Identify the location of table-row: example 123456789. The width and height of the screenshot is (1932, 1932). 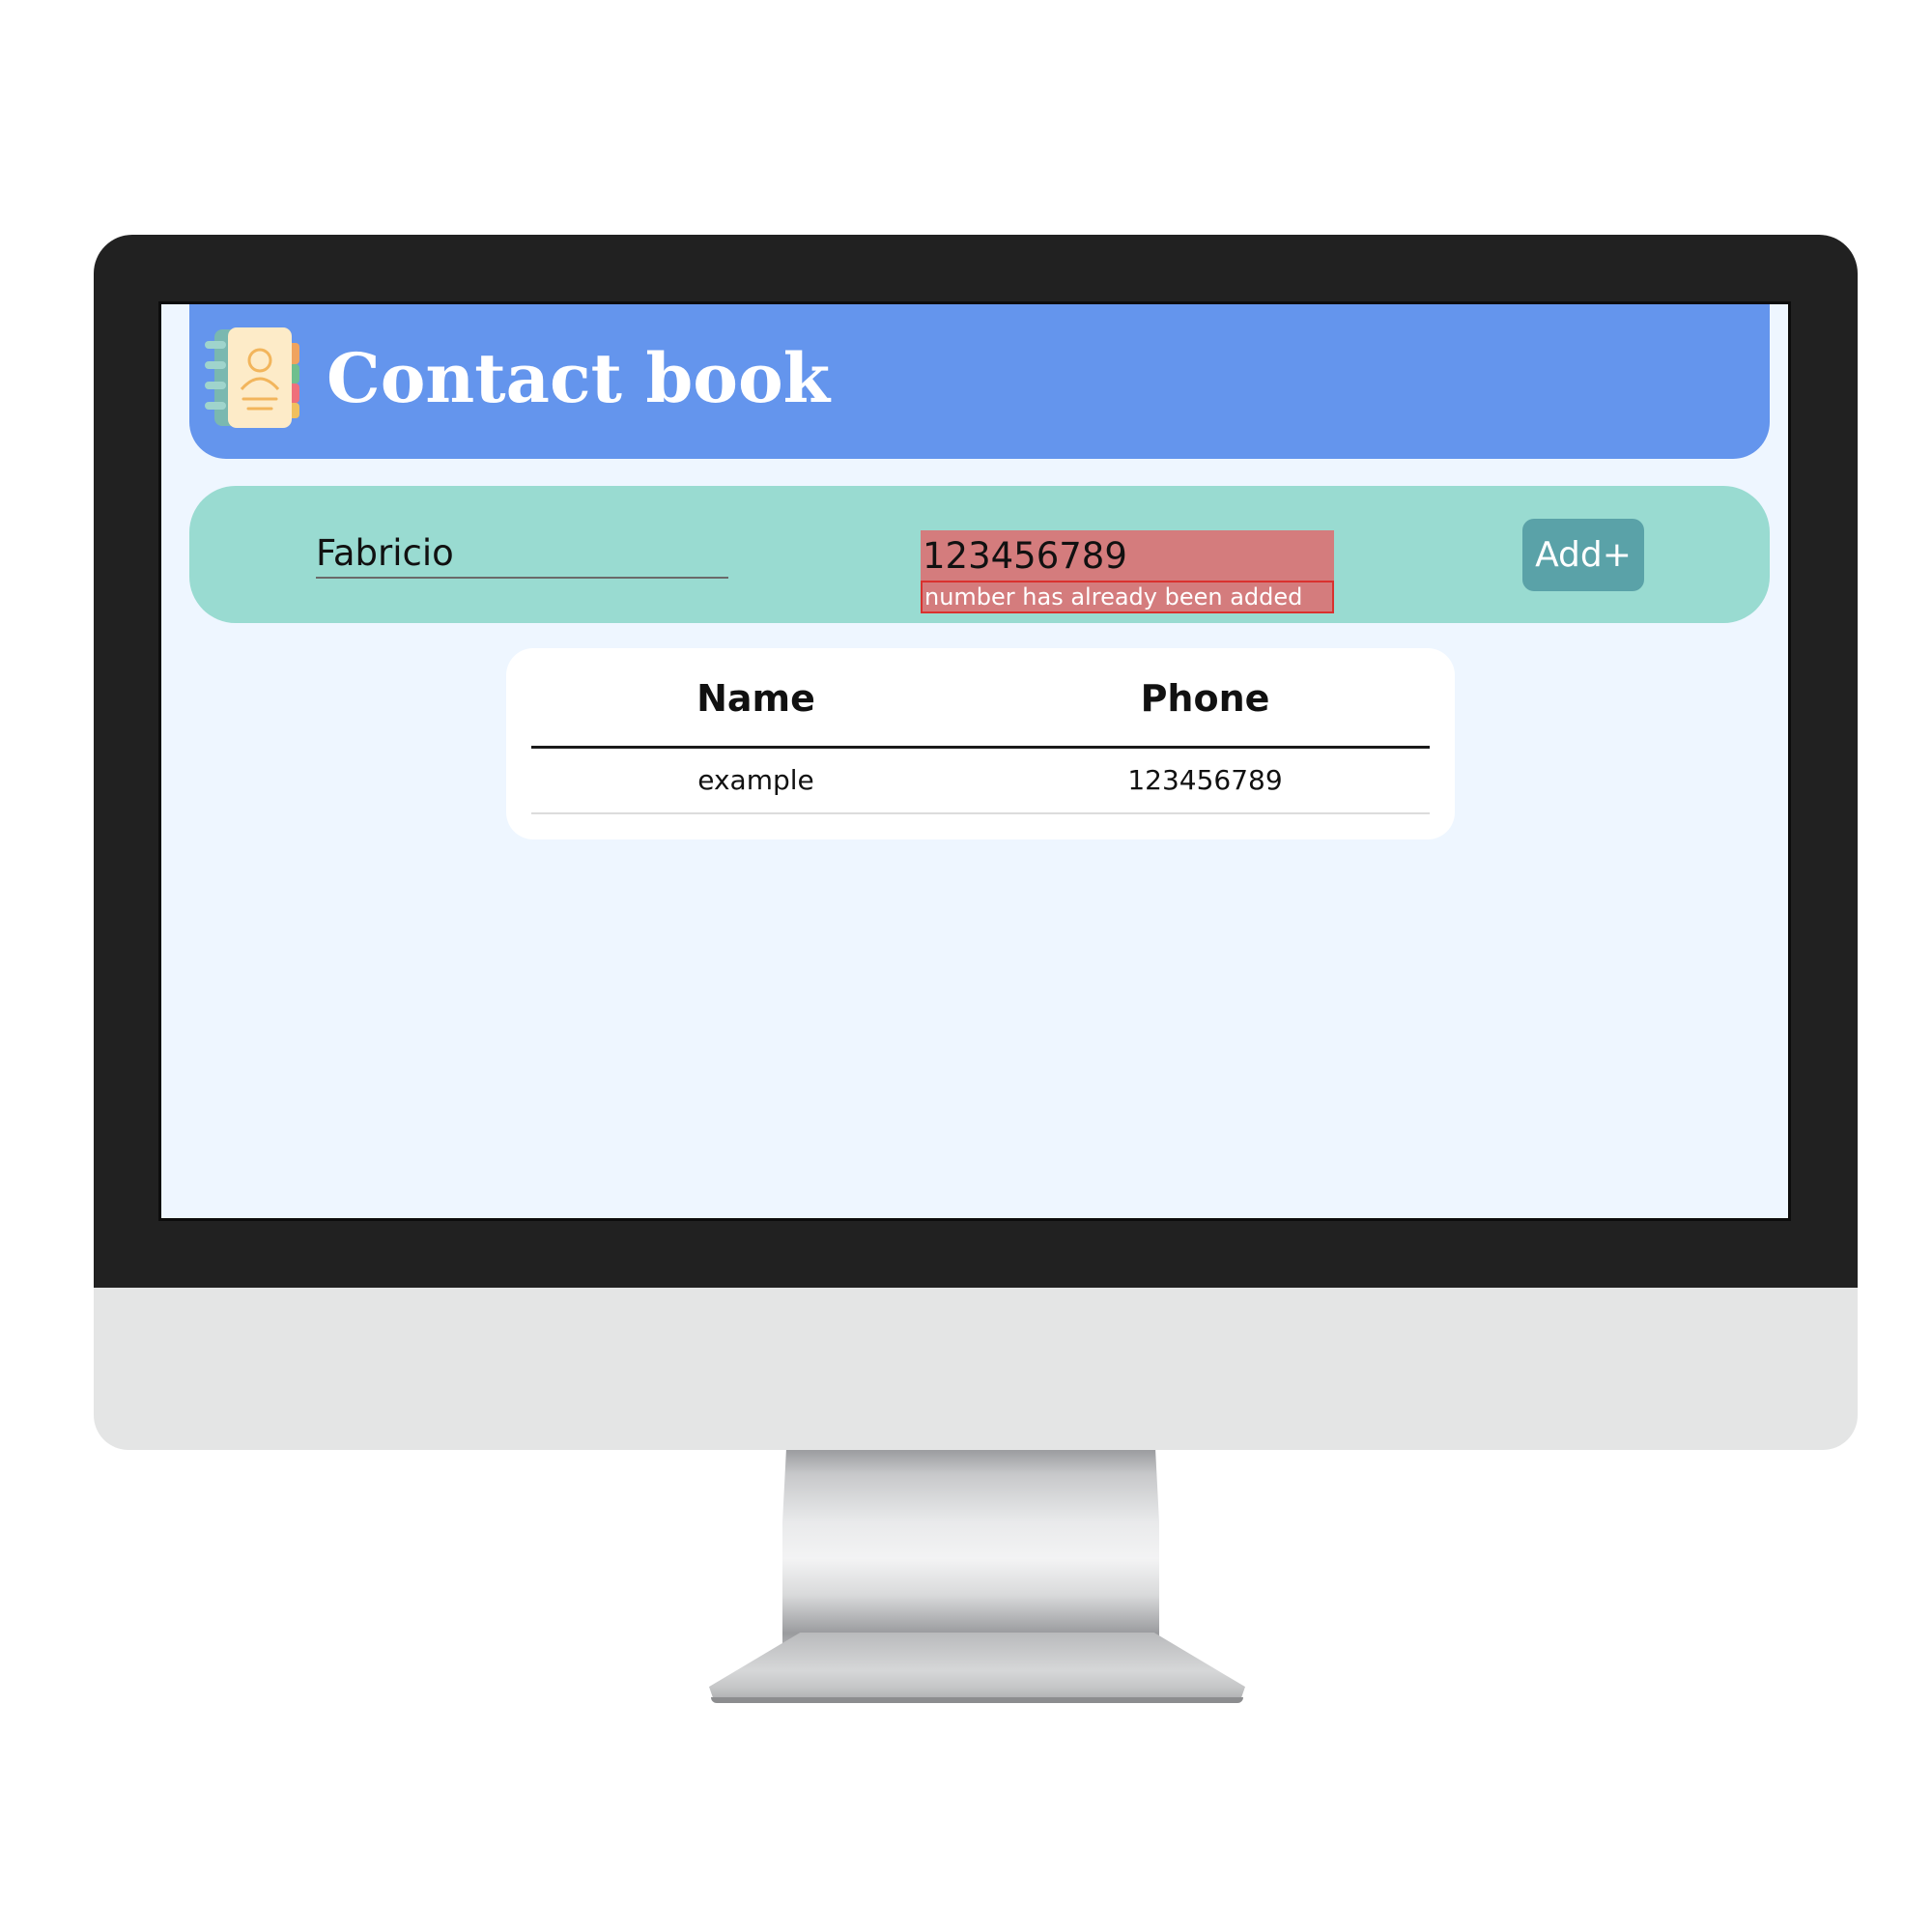
(980, 781).